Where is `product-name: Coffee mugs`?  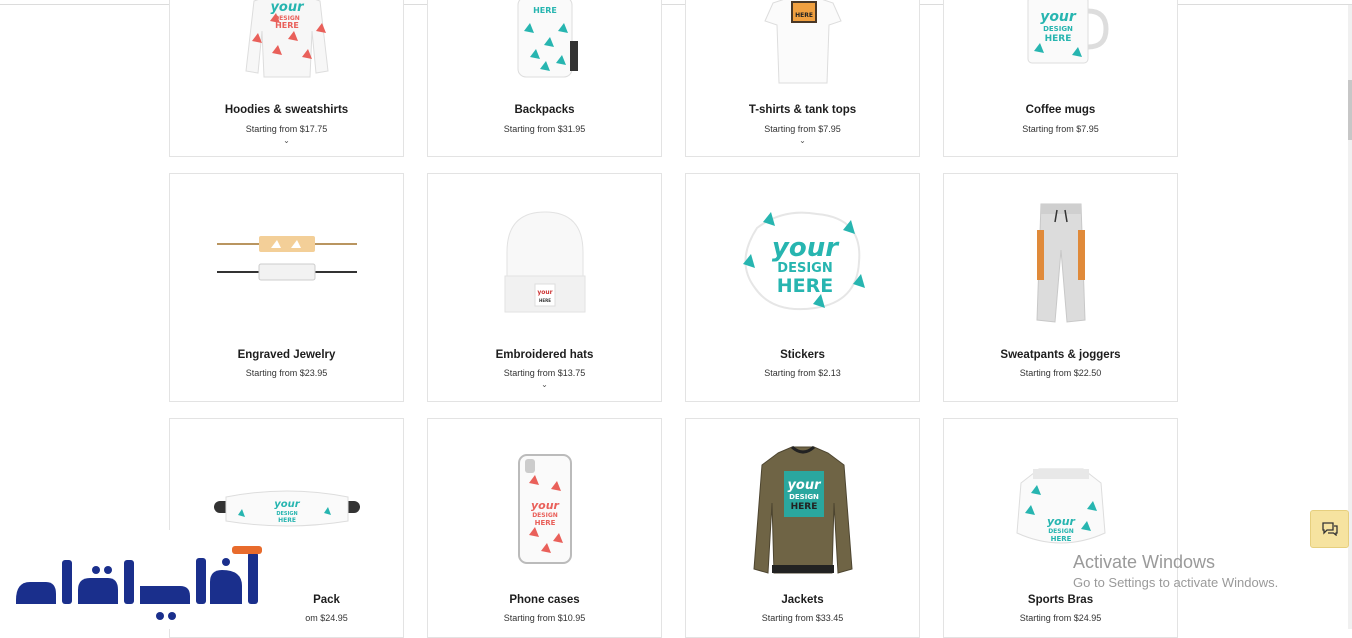
product-name: Coffee mugs is located at coordinates (1060, 110).